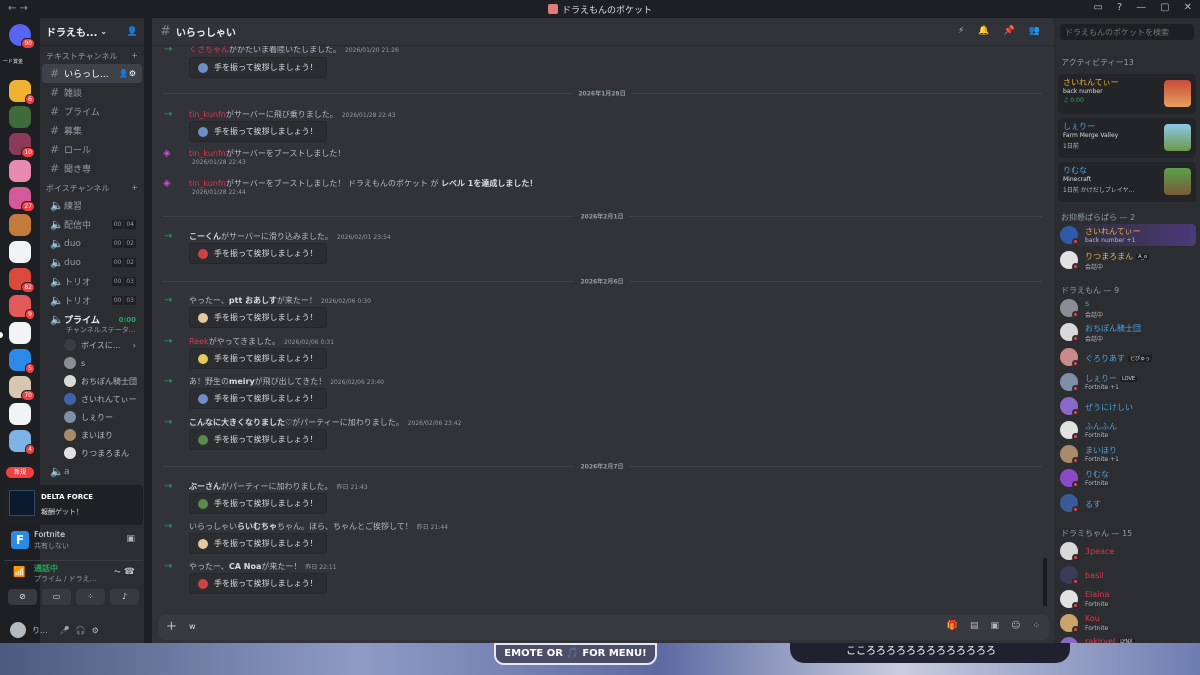  I want to click on soundboard-button: ♪, so click(124, 597).